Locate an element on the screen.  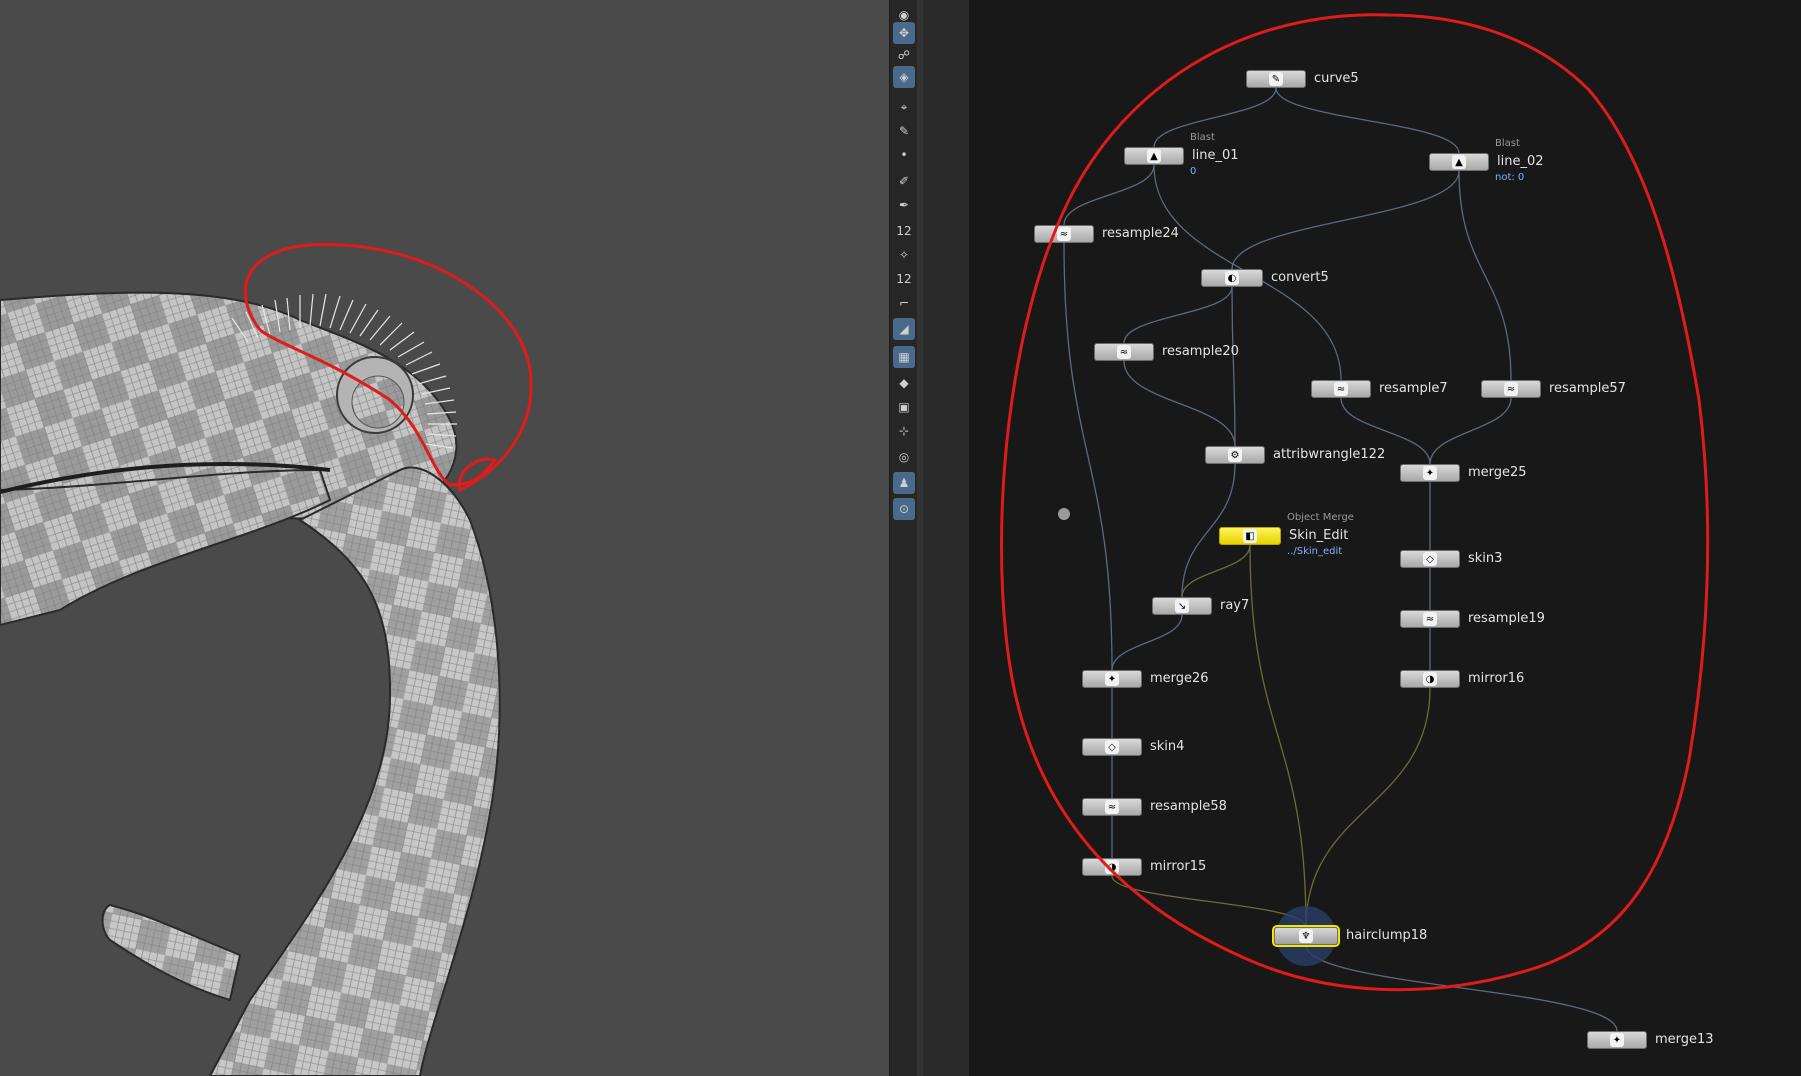
node-type-icon: ▲ is located at coordinates (1459, 162).